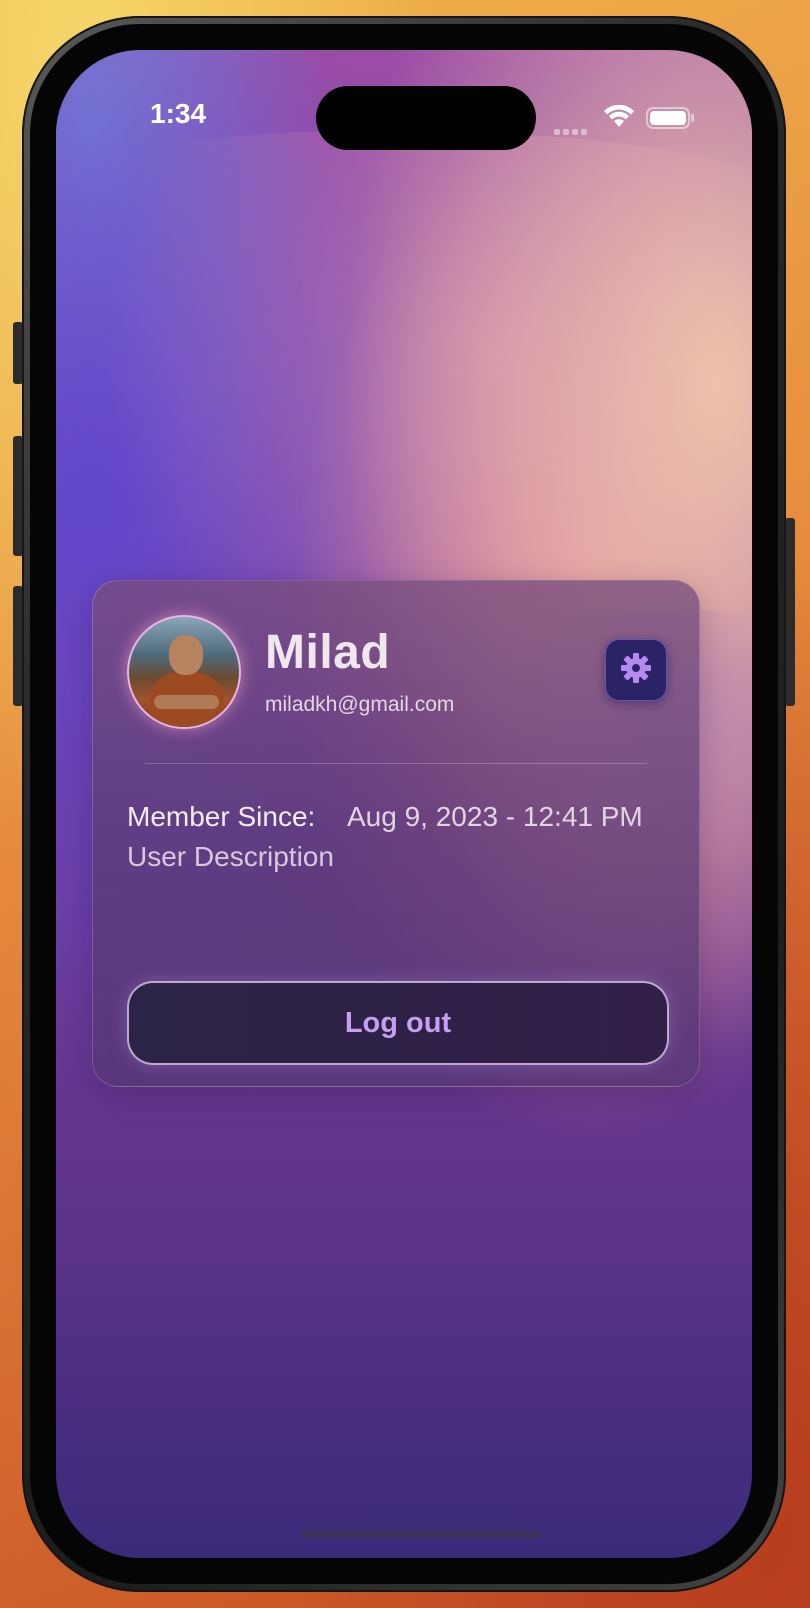 This screenshot has width=810, height=1608. What do you see at coordinates (360, 704) in the screenshot?
I see `user-email: miladkh@gmail.com` at bounding box center [360, 704].